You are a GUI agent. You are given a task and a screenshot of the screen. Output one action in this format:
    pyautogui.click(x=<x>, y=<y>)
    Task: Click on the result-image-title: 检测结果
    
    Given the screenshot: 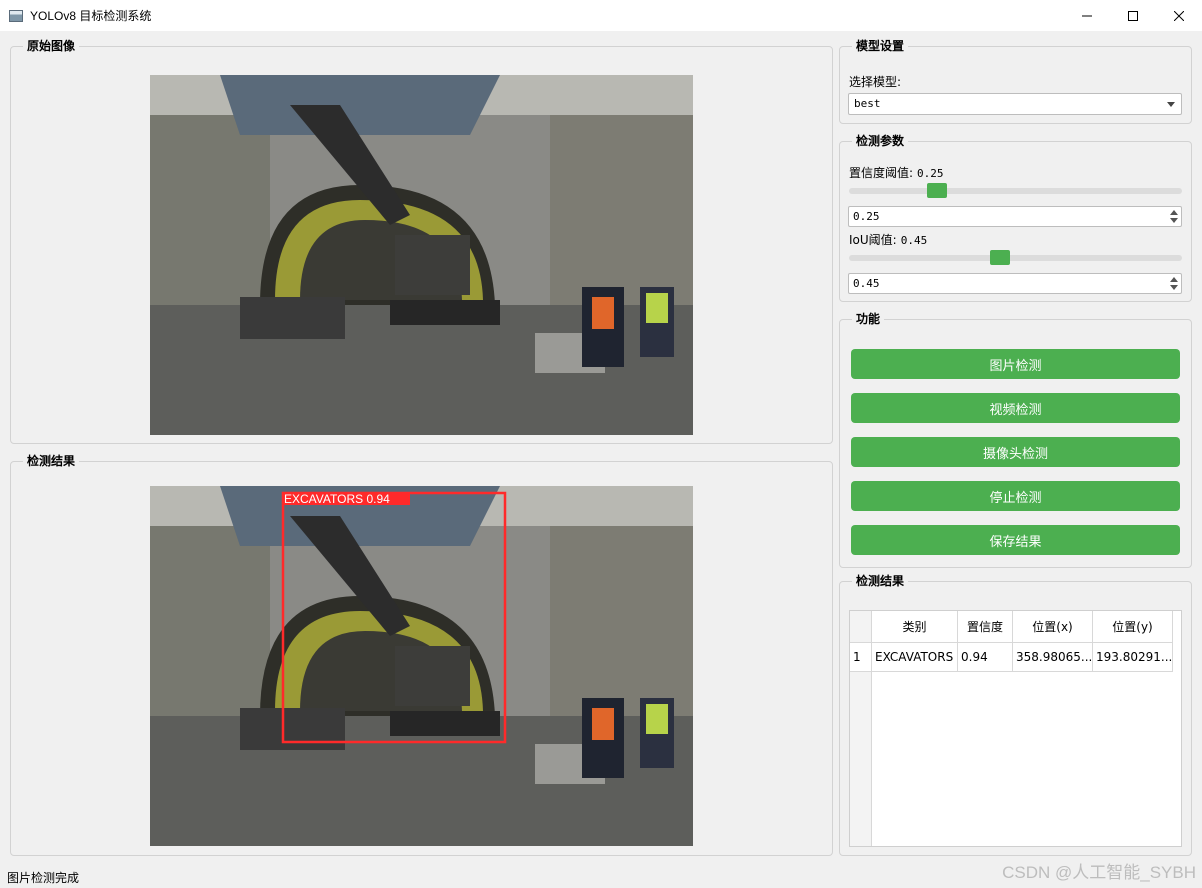 What is the action you would take?
    pyautogui.click(x=51, y=461)
    